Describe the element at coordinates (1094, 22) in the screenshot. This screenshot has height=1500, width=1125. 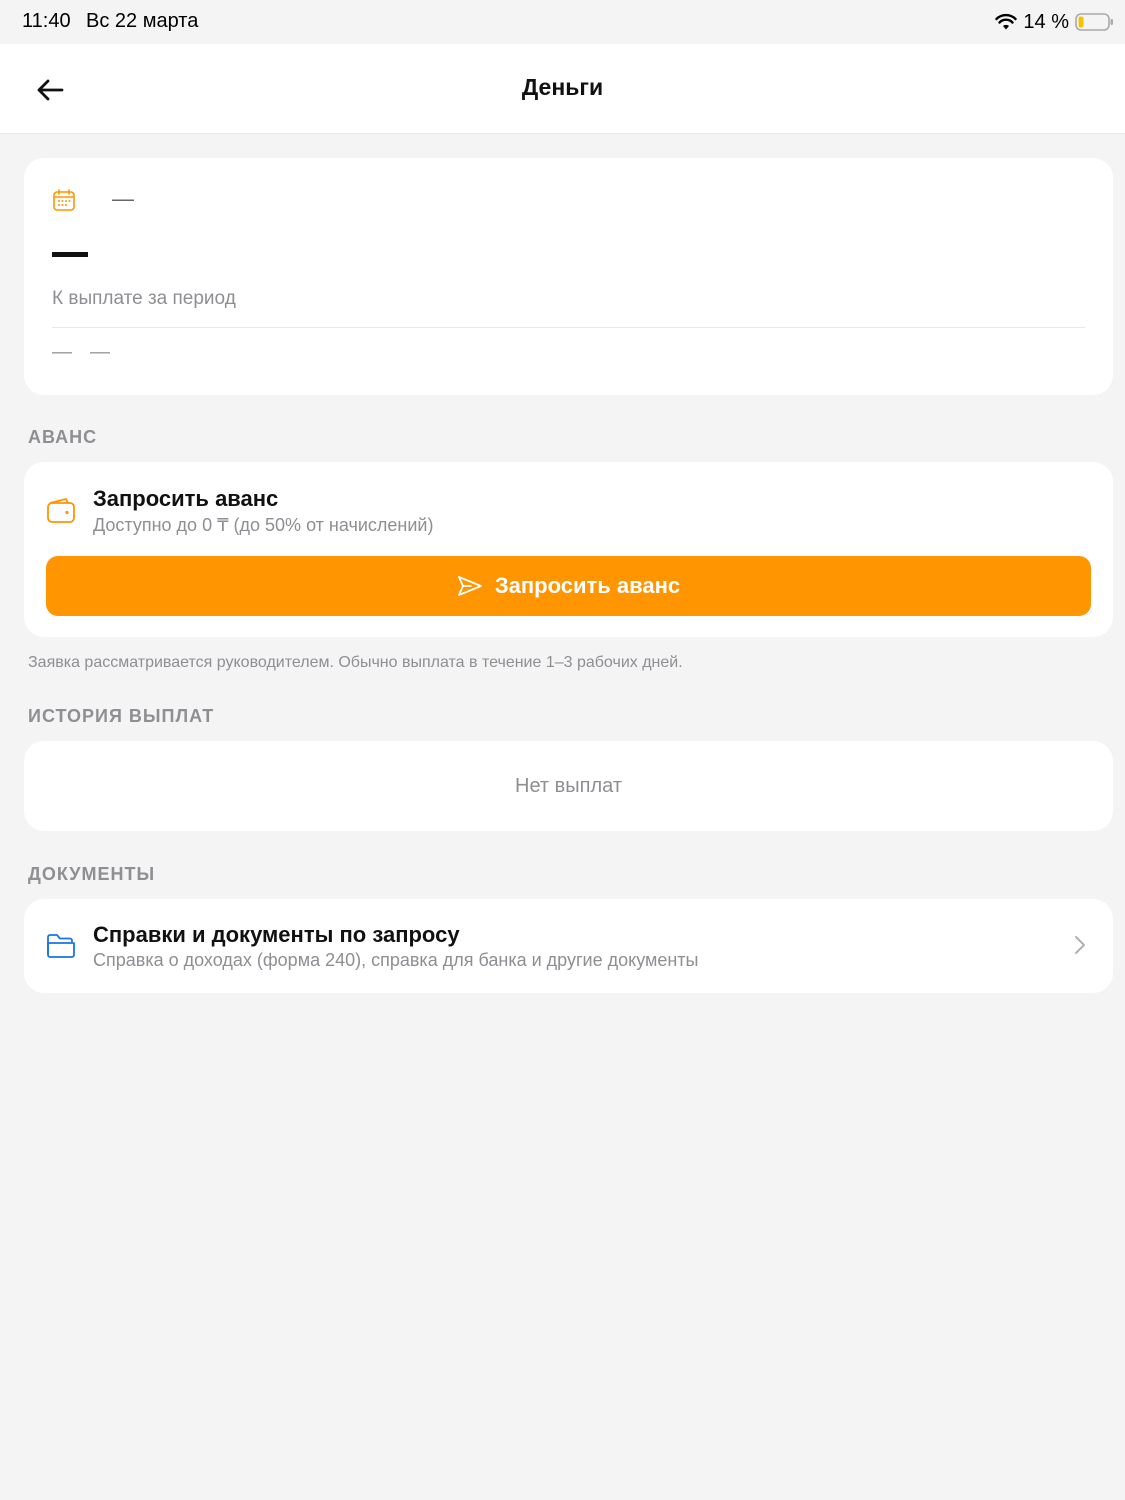
I see `battery-icon` at that location.